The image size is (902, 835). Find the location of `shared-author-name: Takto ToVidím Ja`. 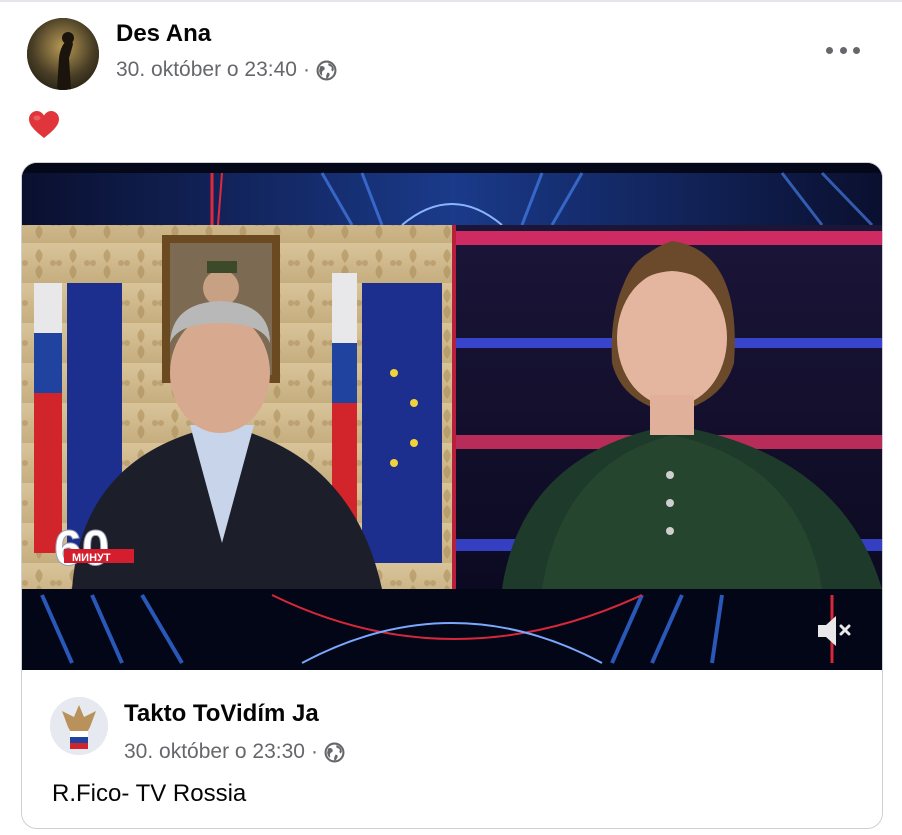

shared-author-name: Takto ToVidím Ja is located at coordinates (221, 714).